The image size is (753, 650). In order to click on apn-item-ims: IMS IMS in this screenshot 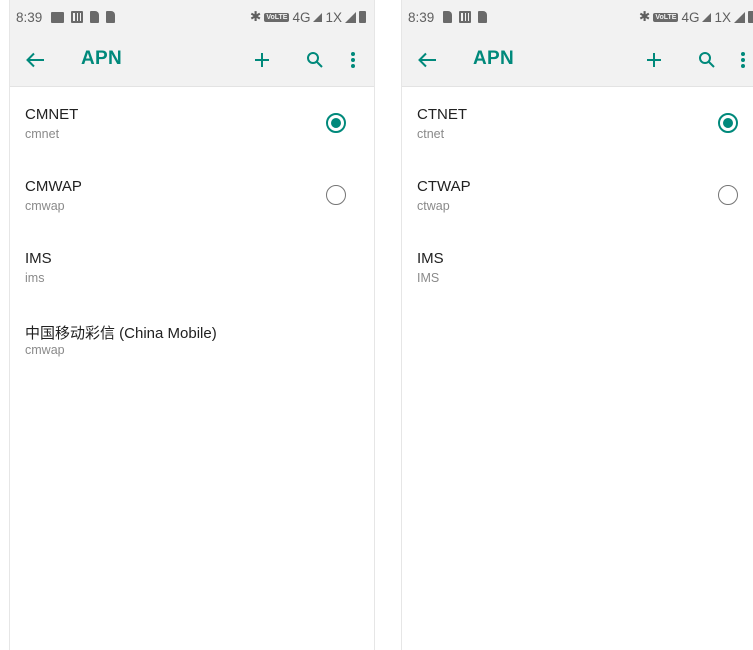, I will do `click(577, 269)`.